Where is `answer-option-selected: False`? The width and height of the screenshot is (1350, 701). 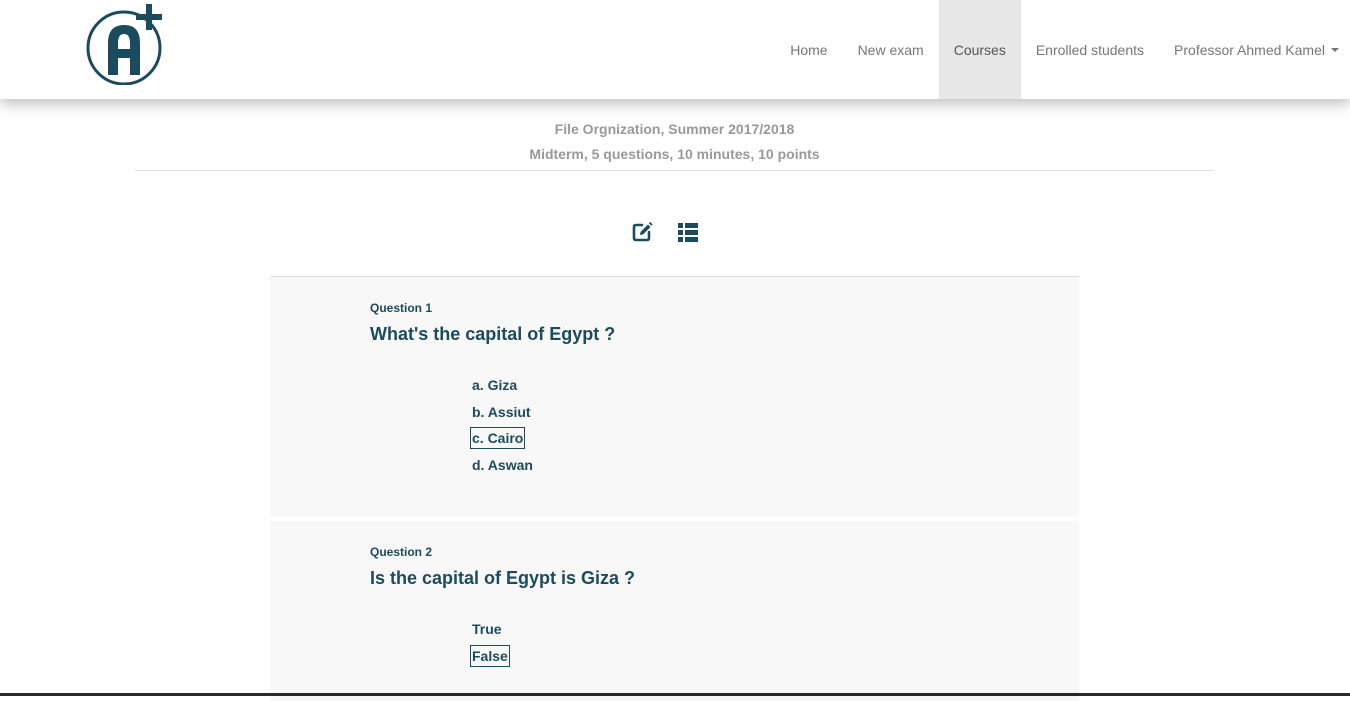
answer-option-selected: False is located at coordinates (490, 658).